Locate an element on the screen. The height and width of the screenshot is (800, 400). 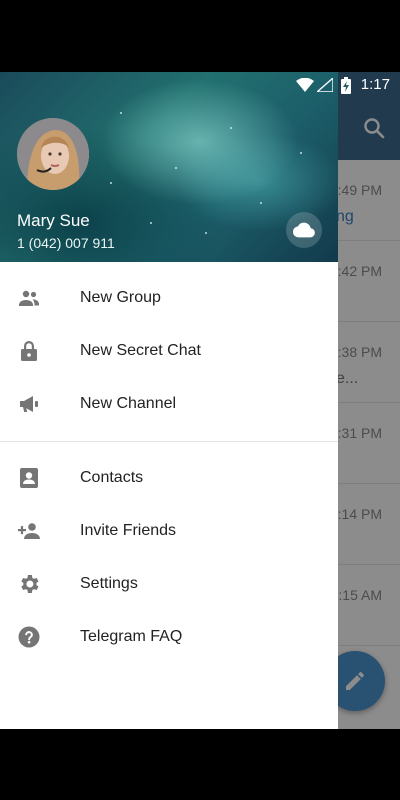
menu-item-label: Contacts is located at coordinates (112, 477).